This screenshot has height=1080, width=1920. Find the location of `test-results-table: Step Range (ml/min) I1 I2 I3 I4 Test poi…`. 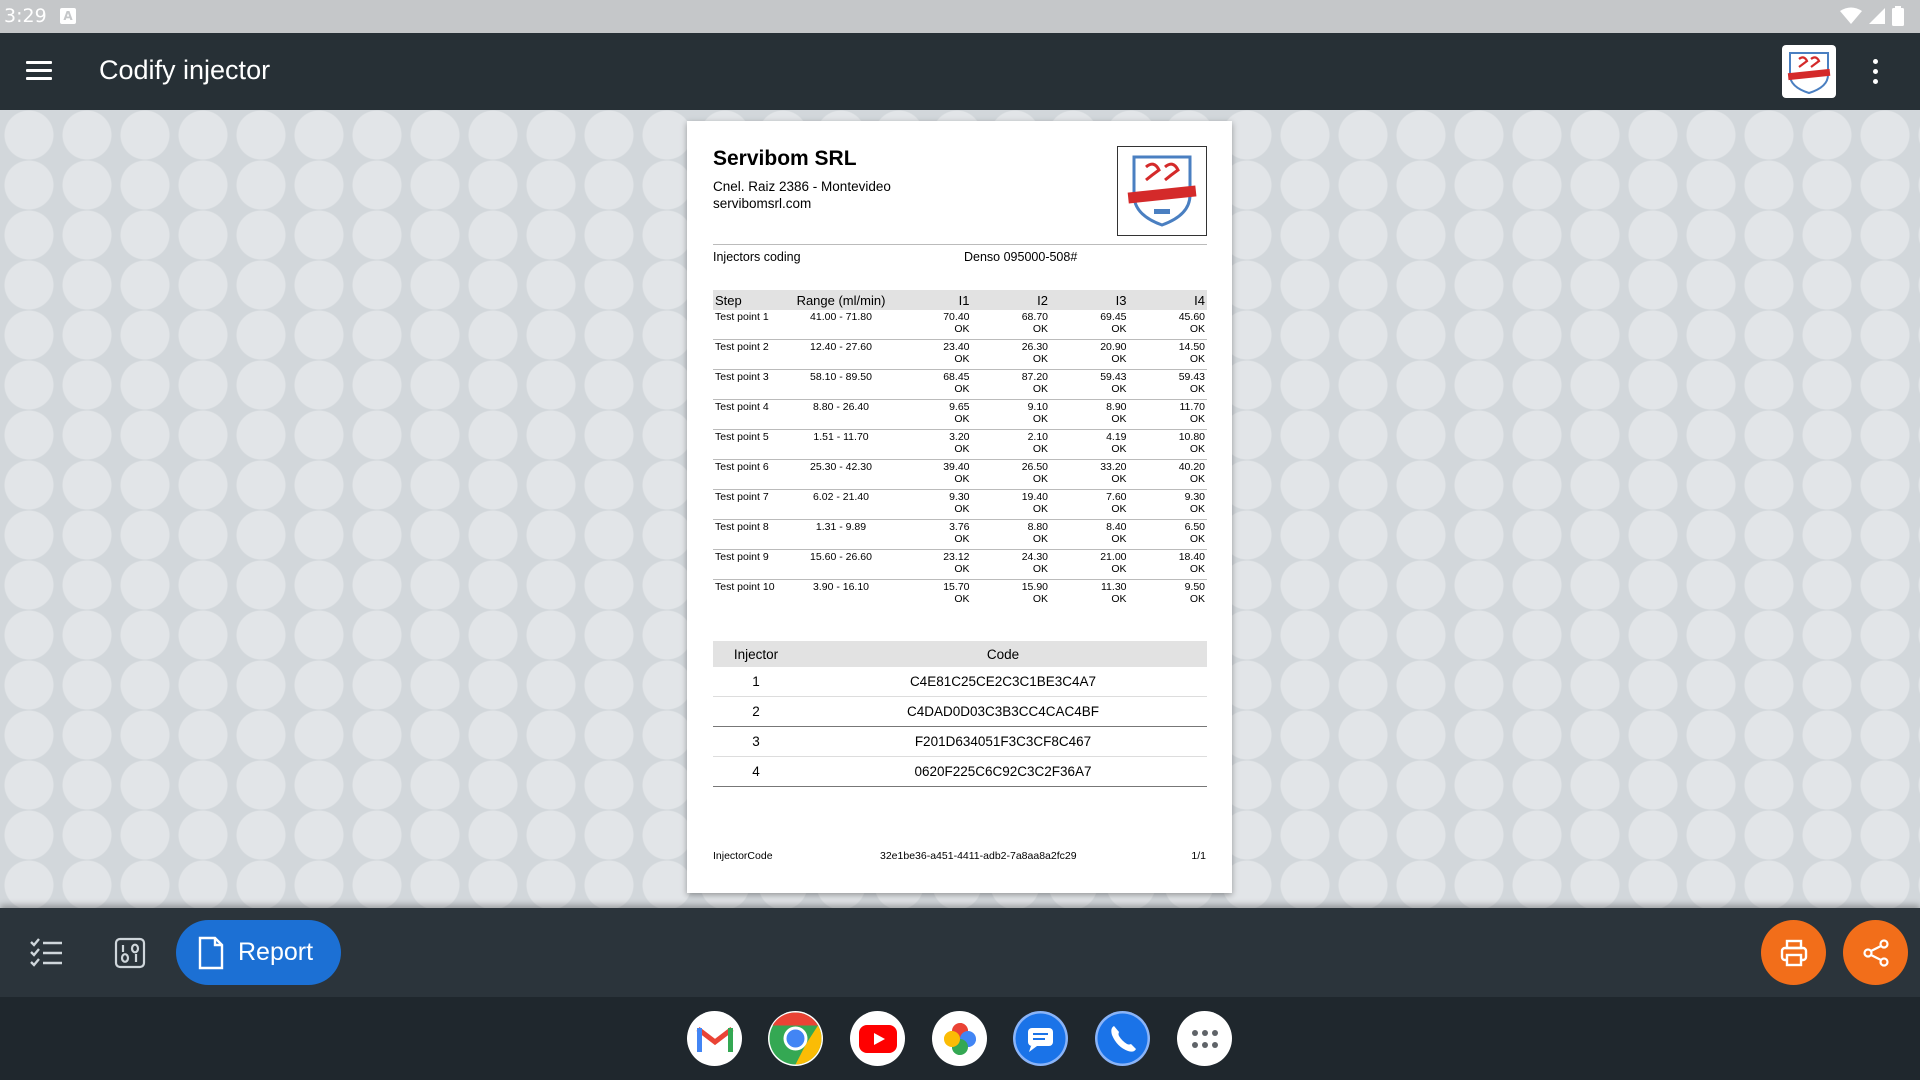

test-results-table: Step Range (ml/min) I1 I2 I3 I4 Test poi… is located at coordinates (960, 449).